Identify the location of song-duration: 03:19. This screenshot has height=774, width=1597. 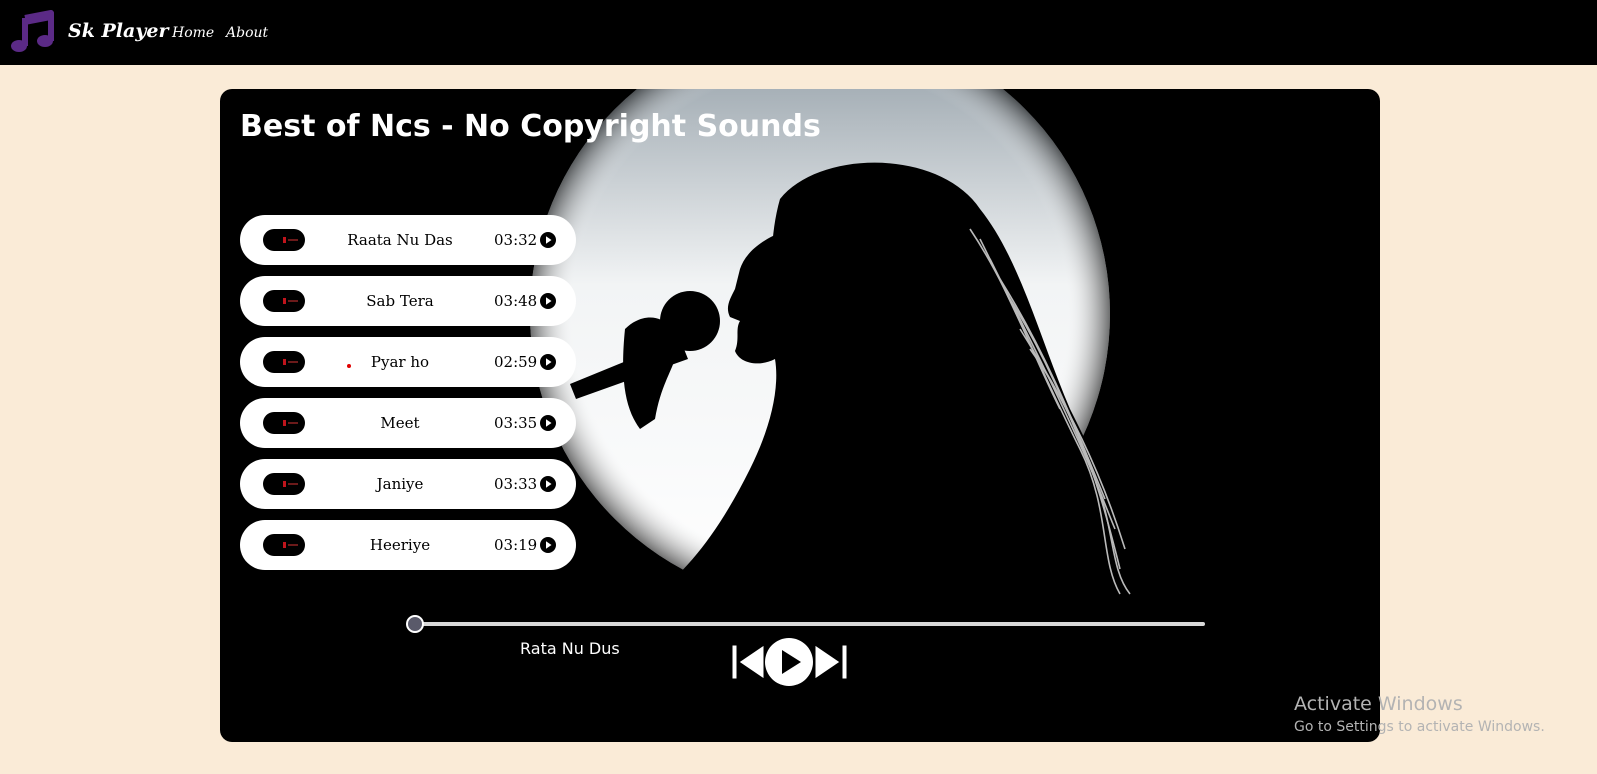
(516, 545).